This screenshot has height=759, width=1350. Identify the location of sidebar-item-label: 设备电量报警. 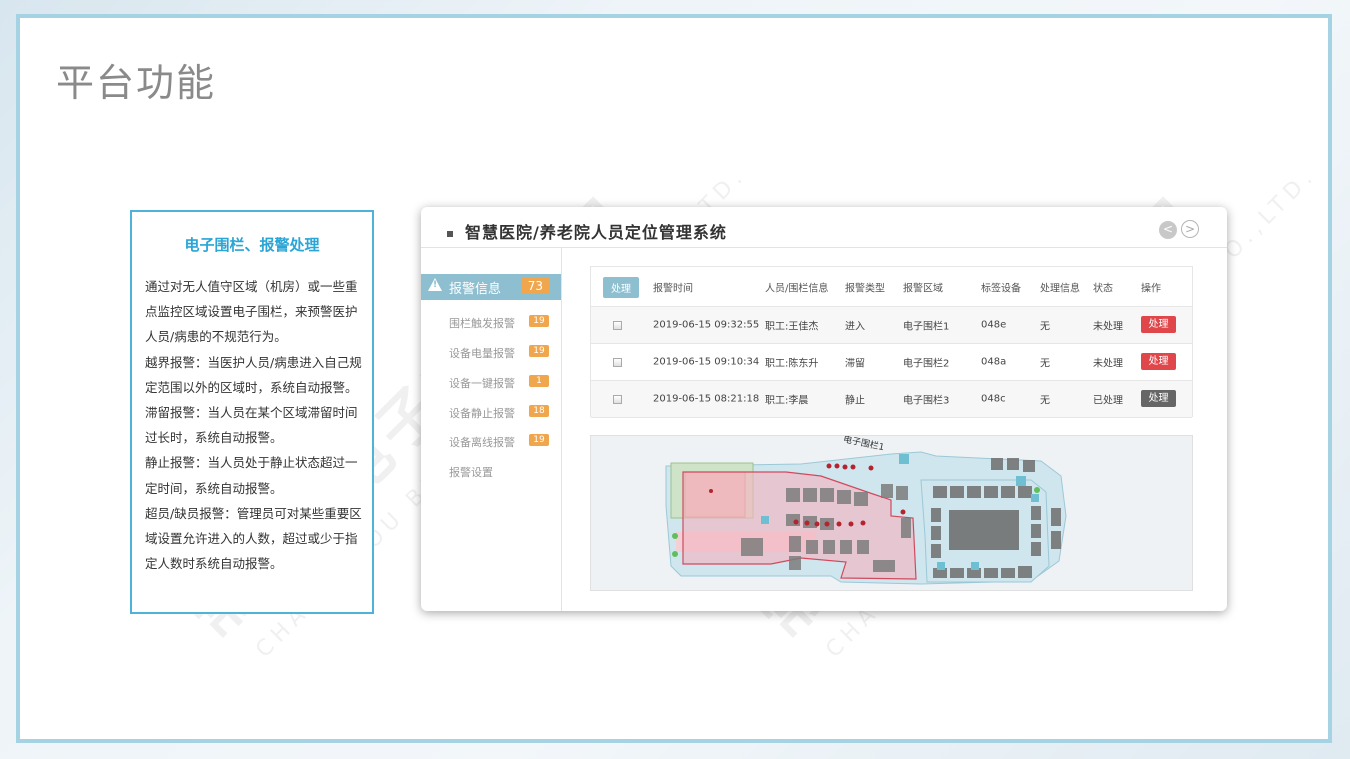
(482, 353).